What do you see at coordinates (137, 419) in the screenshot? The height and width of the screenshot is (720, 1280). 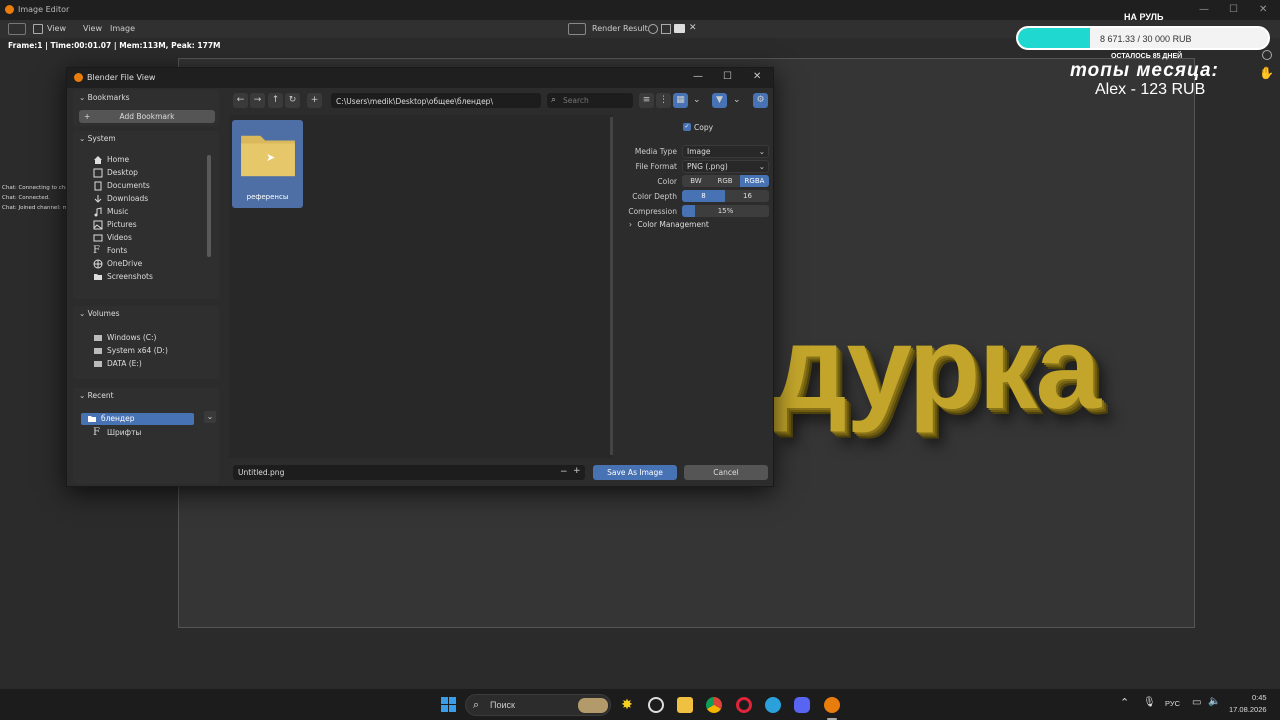 I see `recent-item-selected: блендер` at bounding box center [137, 419].